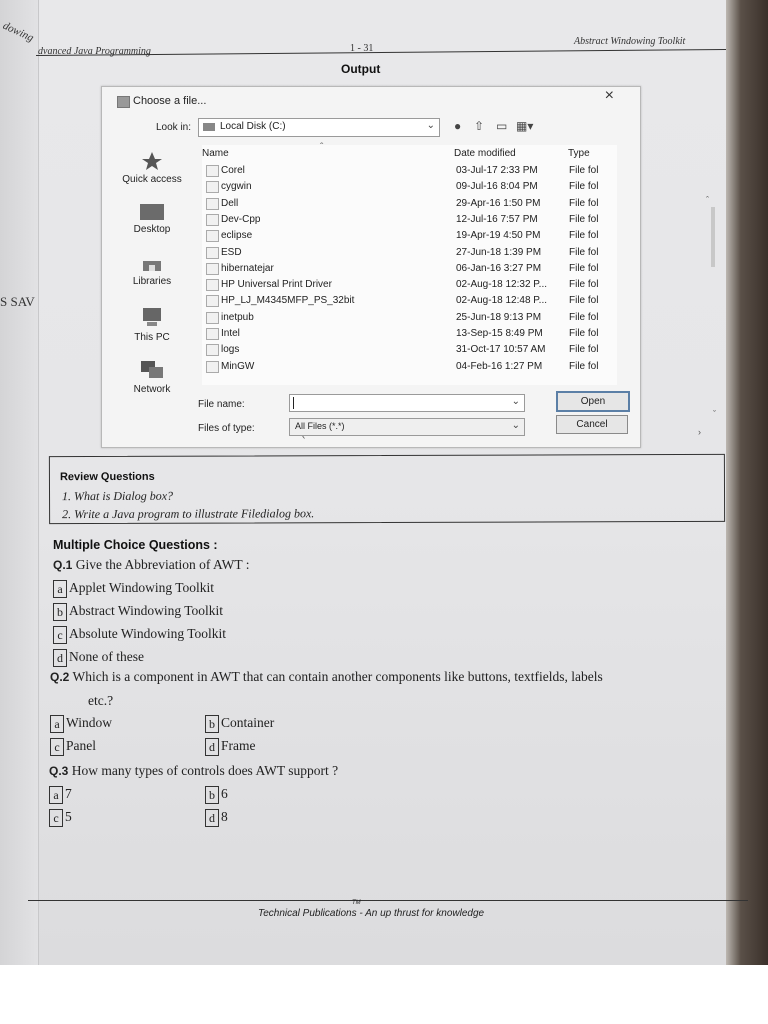 This screenshot has height=1024, width=768. I want to click on look-in-value: Local Disk (C:), so click(253, 126).